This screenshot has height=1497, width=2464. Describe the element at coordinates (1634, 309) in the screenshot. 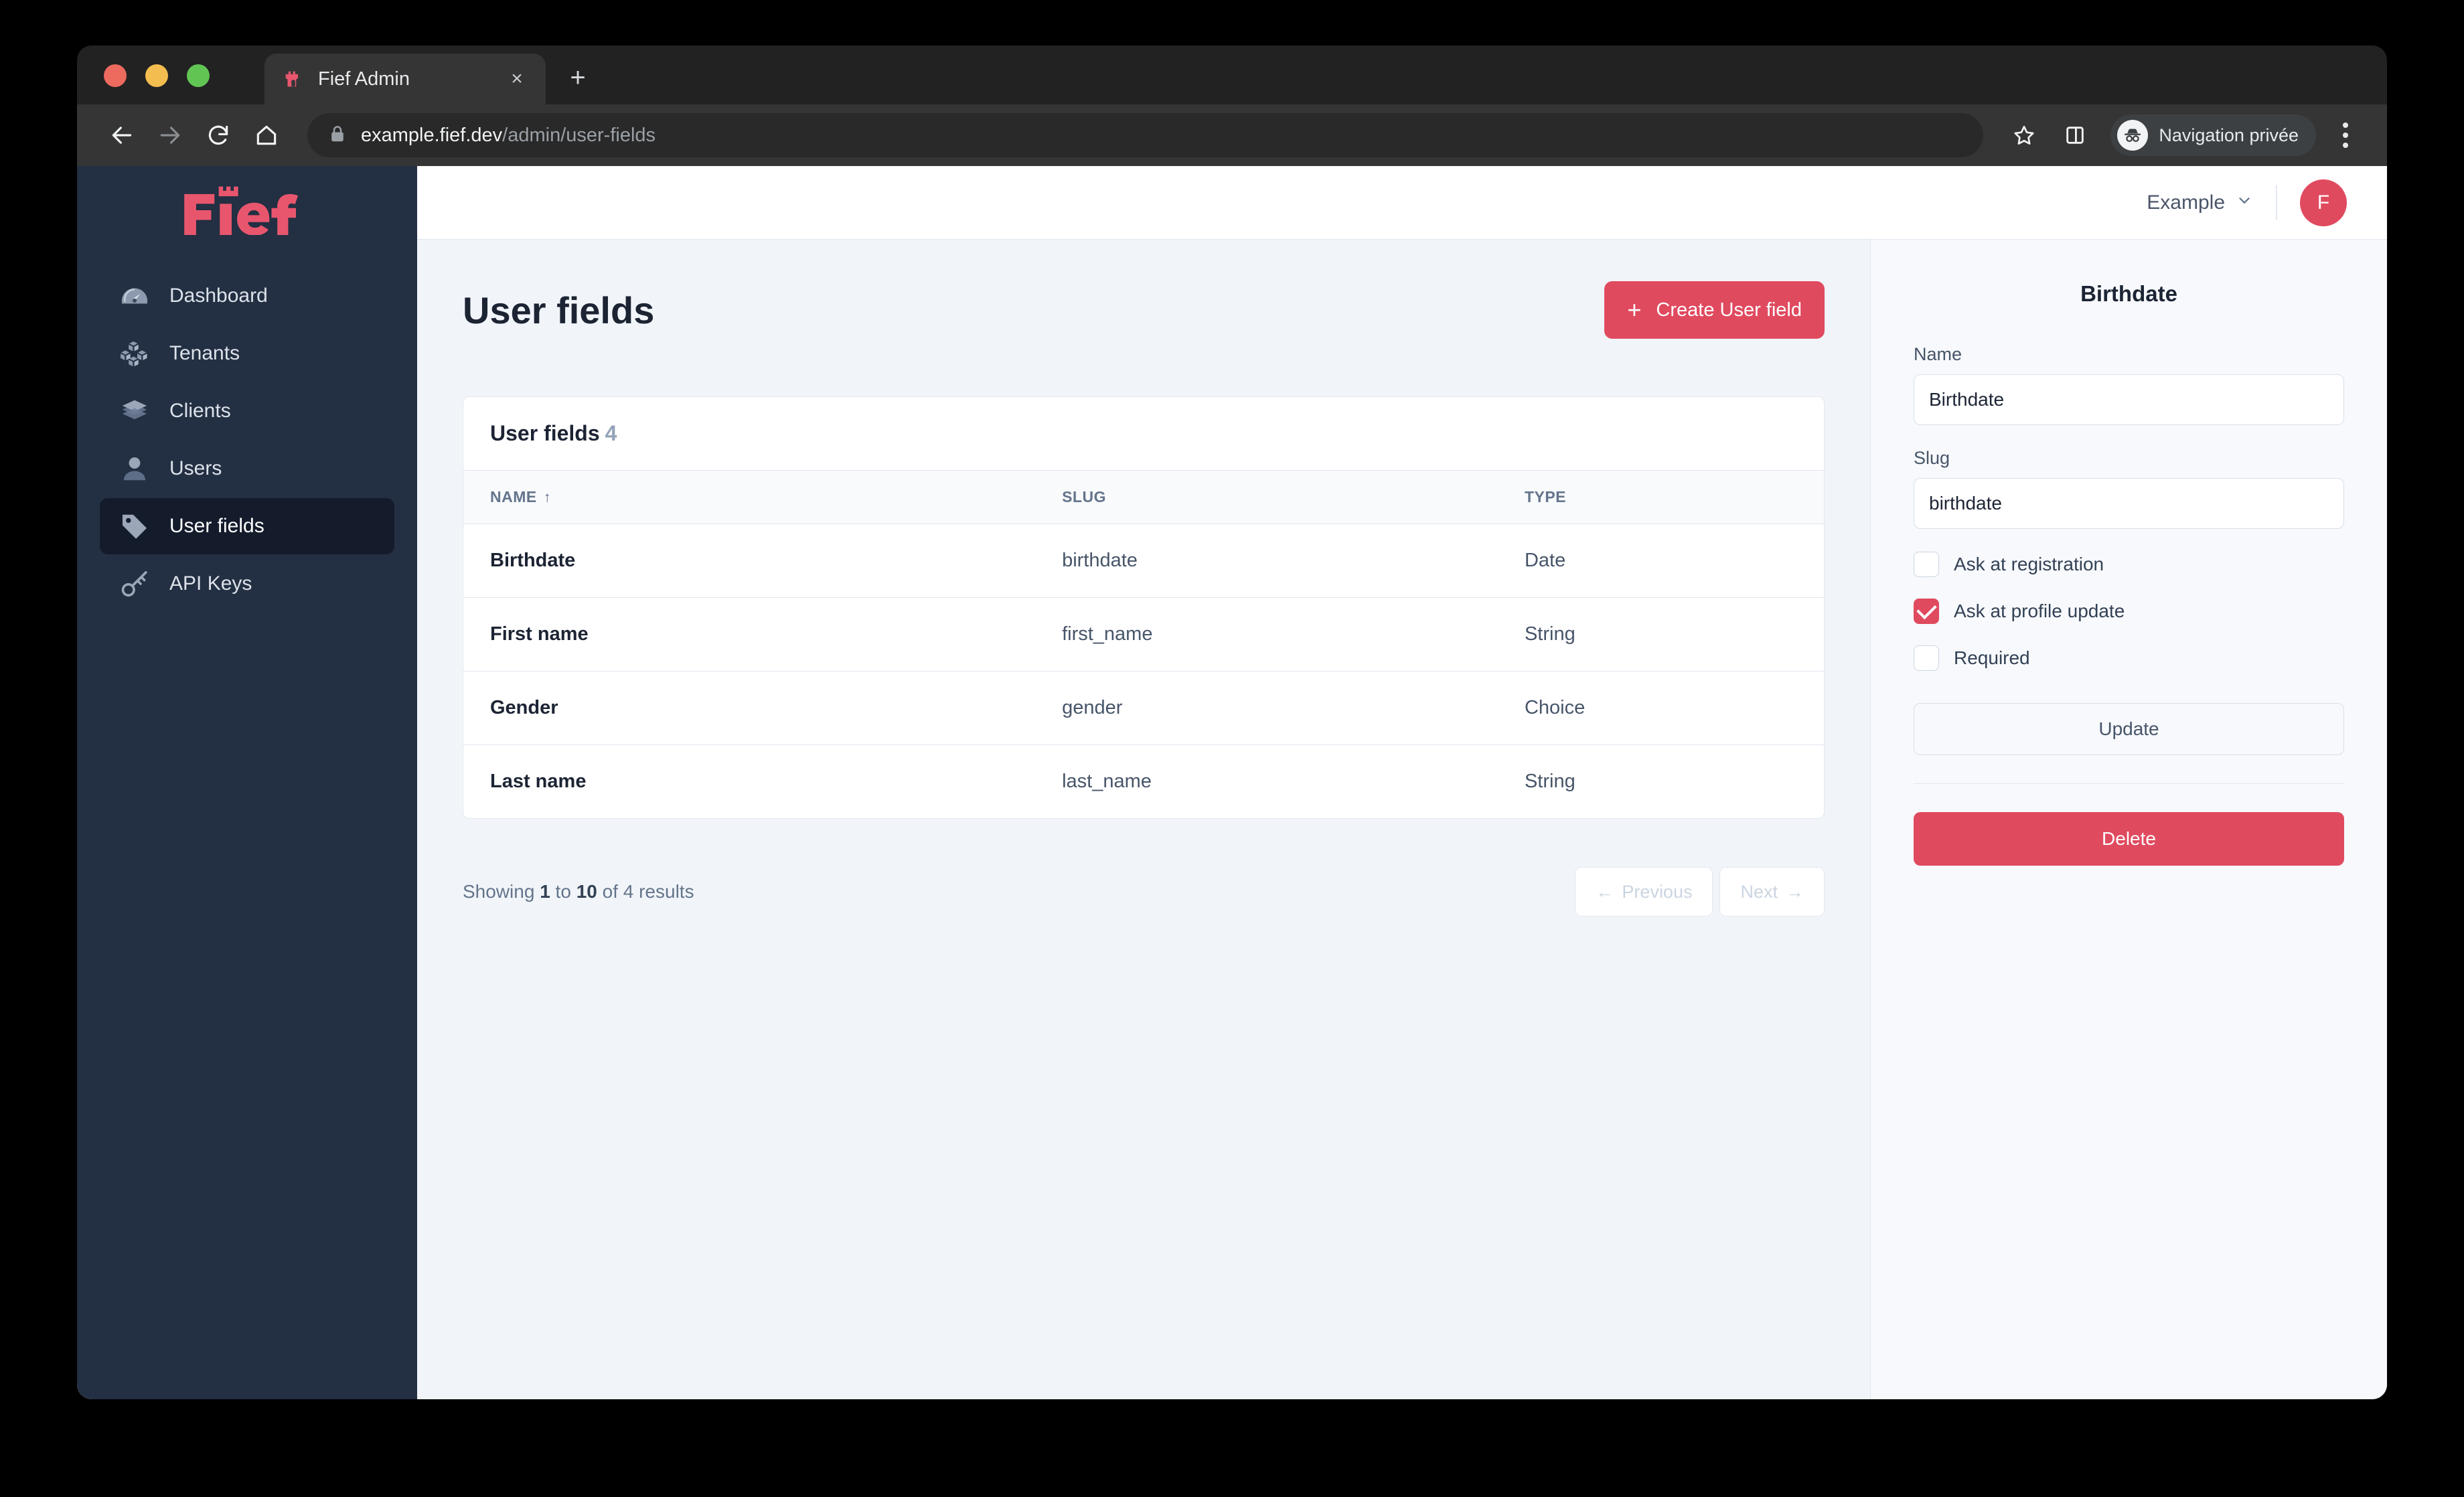

I see `plus-icon: +` at that location.